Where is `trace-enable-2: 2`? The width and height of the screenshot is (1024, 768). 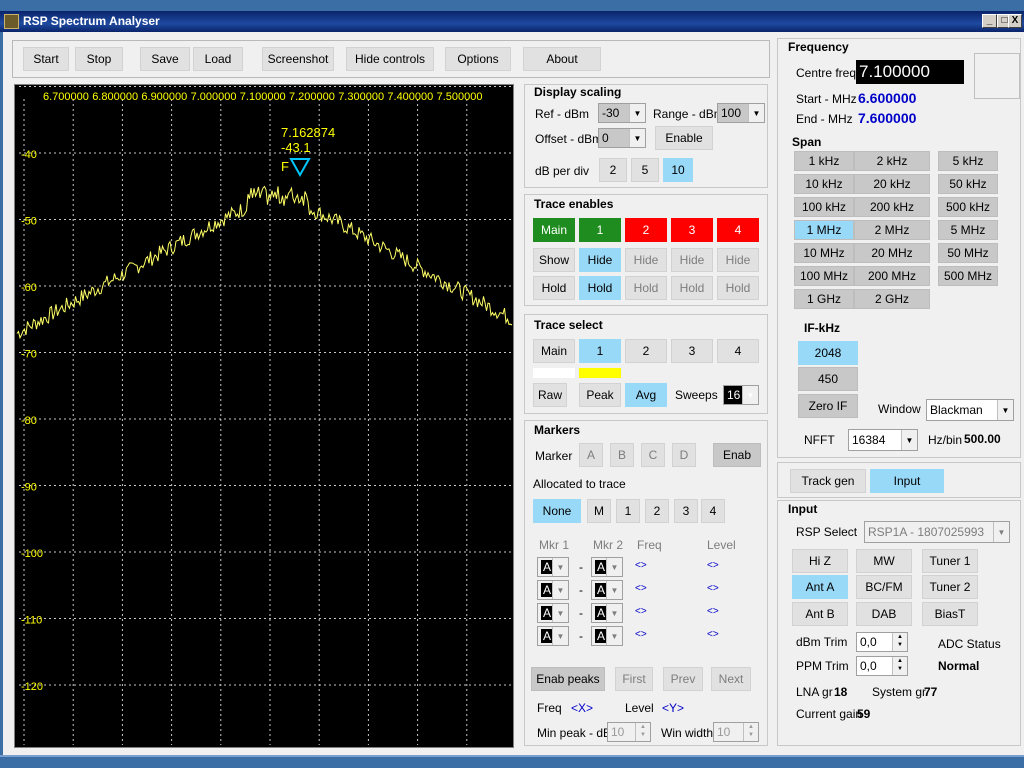
trace-enable-2: 2 is located at coordinates (646, 230).